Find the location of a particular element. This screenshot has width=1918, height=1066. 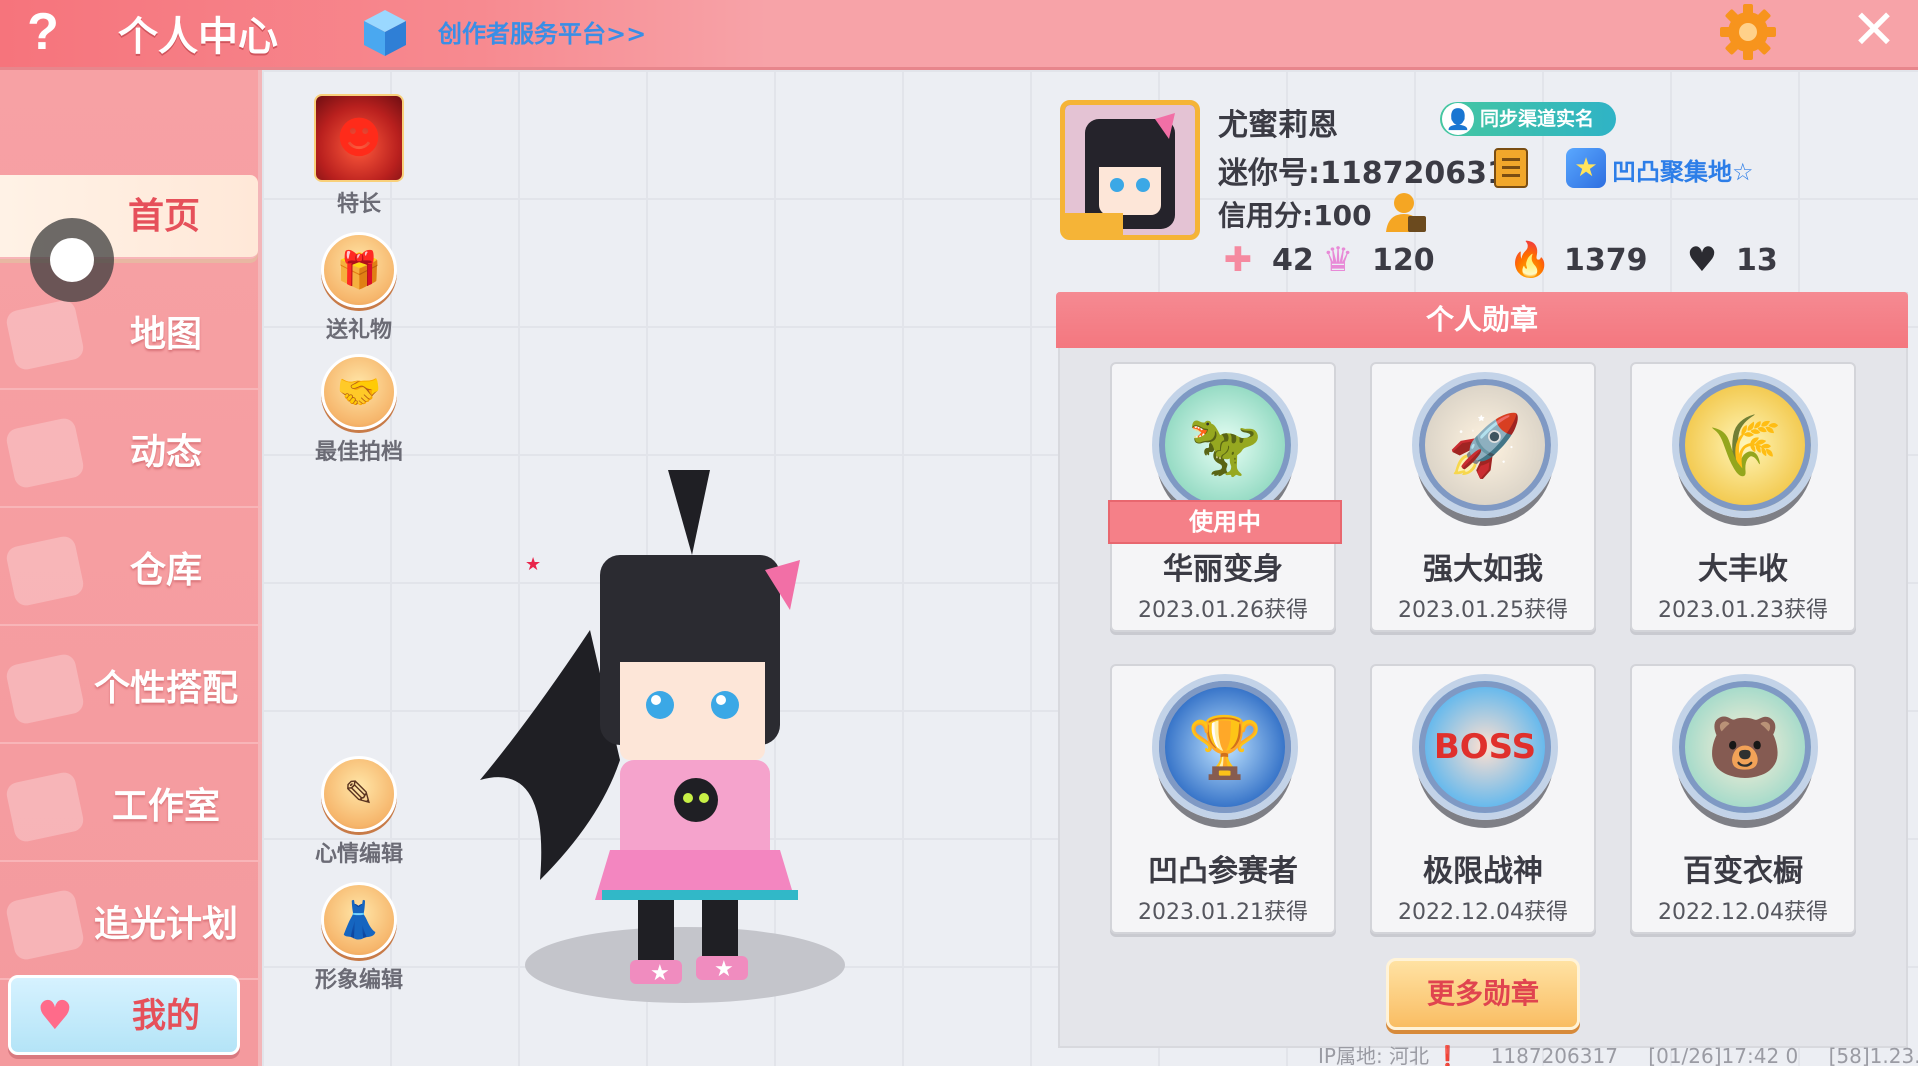

mine-label: 我的 is located at coordinates (166, 1016).